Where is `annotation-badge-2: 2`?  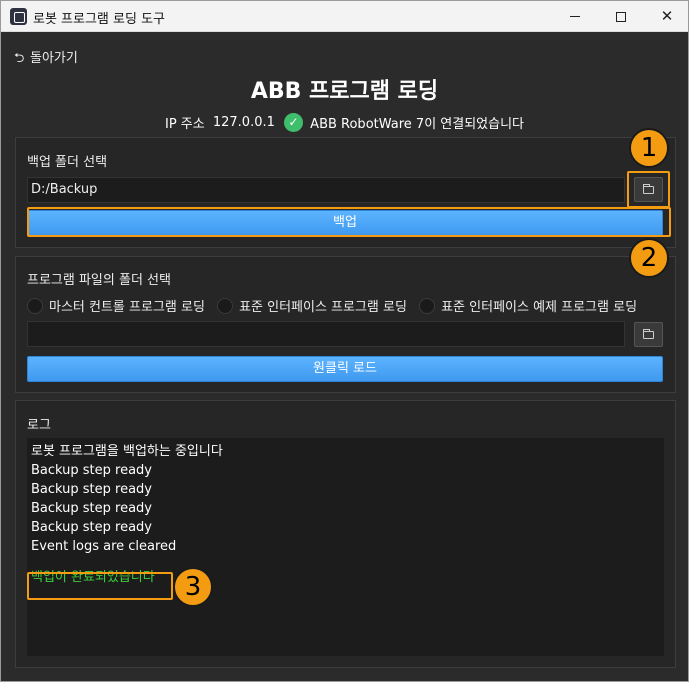 annotation-badge-2: 2 is located at coordinates (649, 258).